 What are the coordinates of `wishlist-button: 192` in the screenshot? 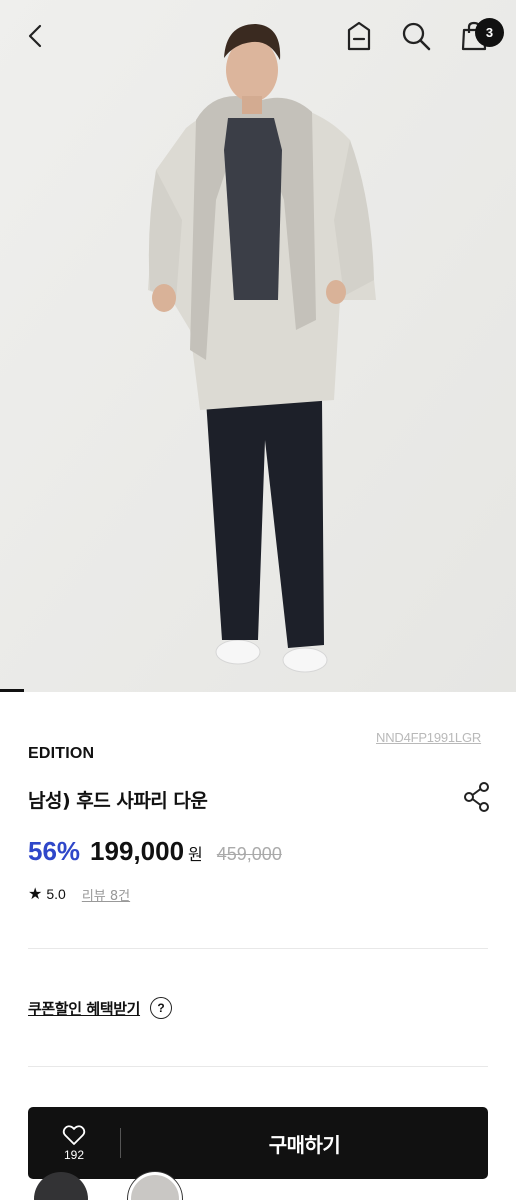 It's located at (74, 1143).